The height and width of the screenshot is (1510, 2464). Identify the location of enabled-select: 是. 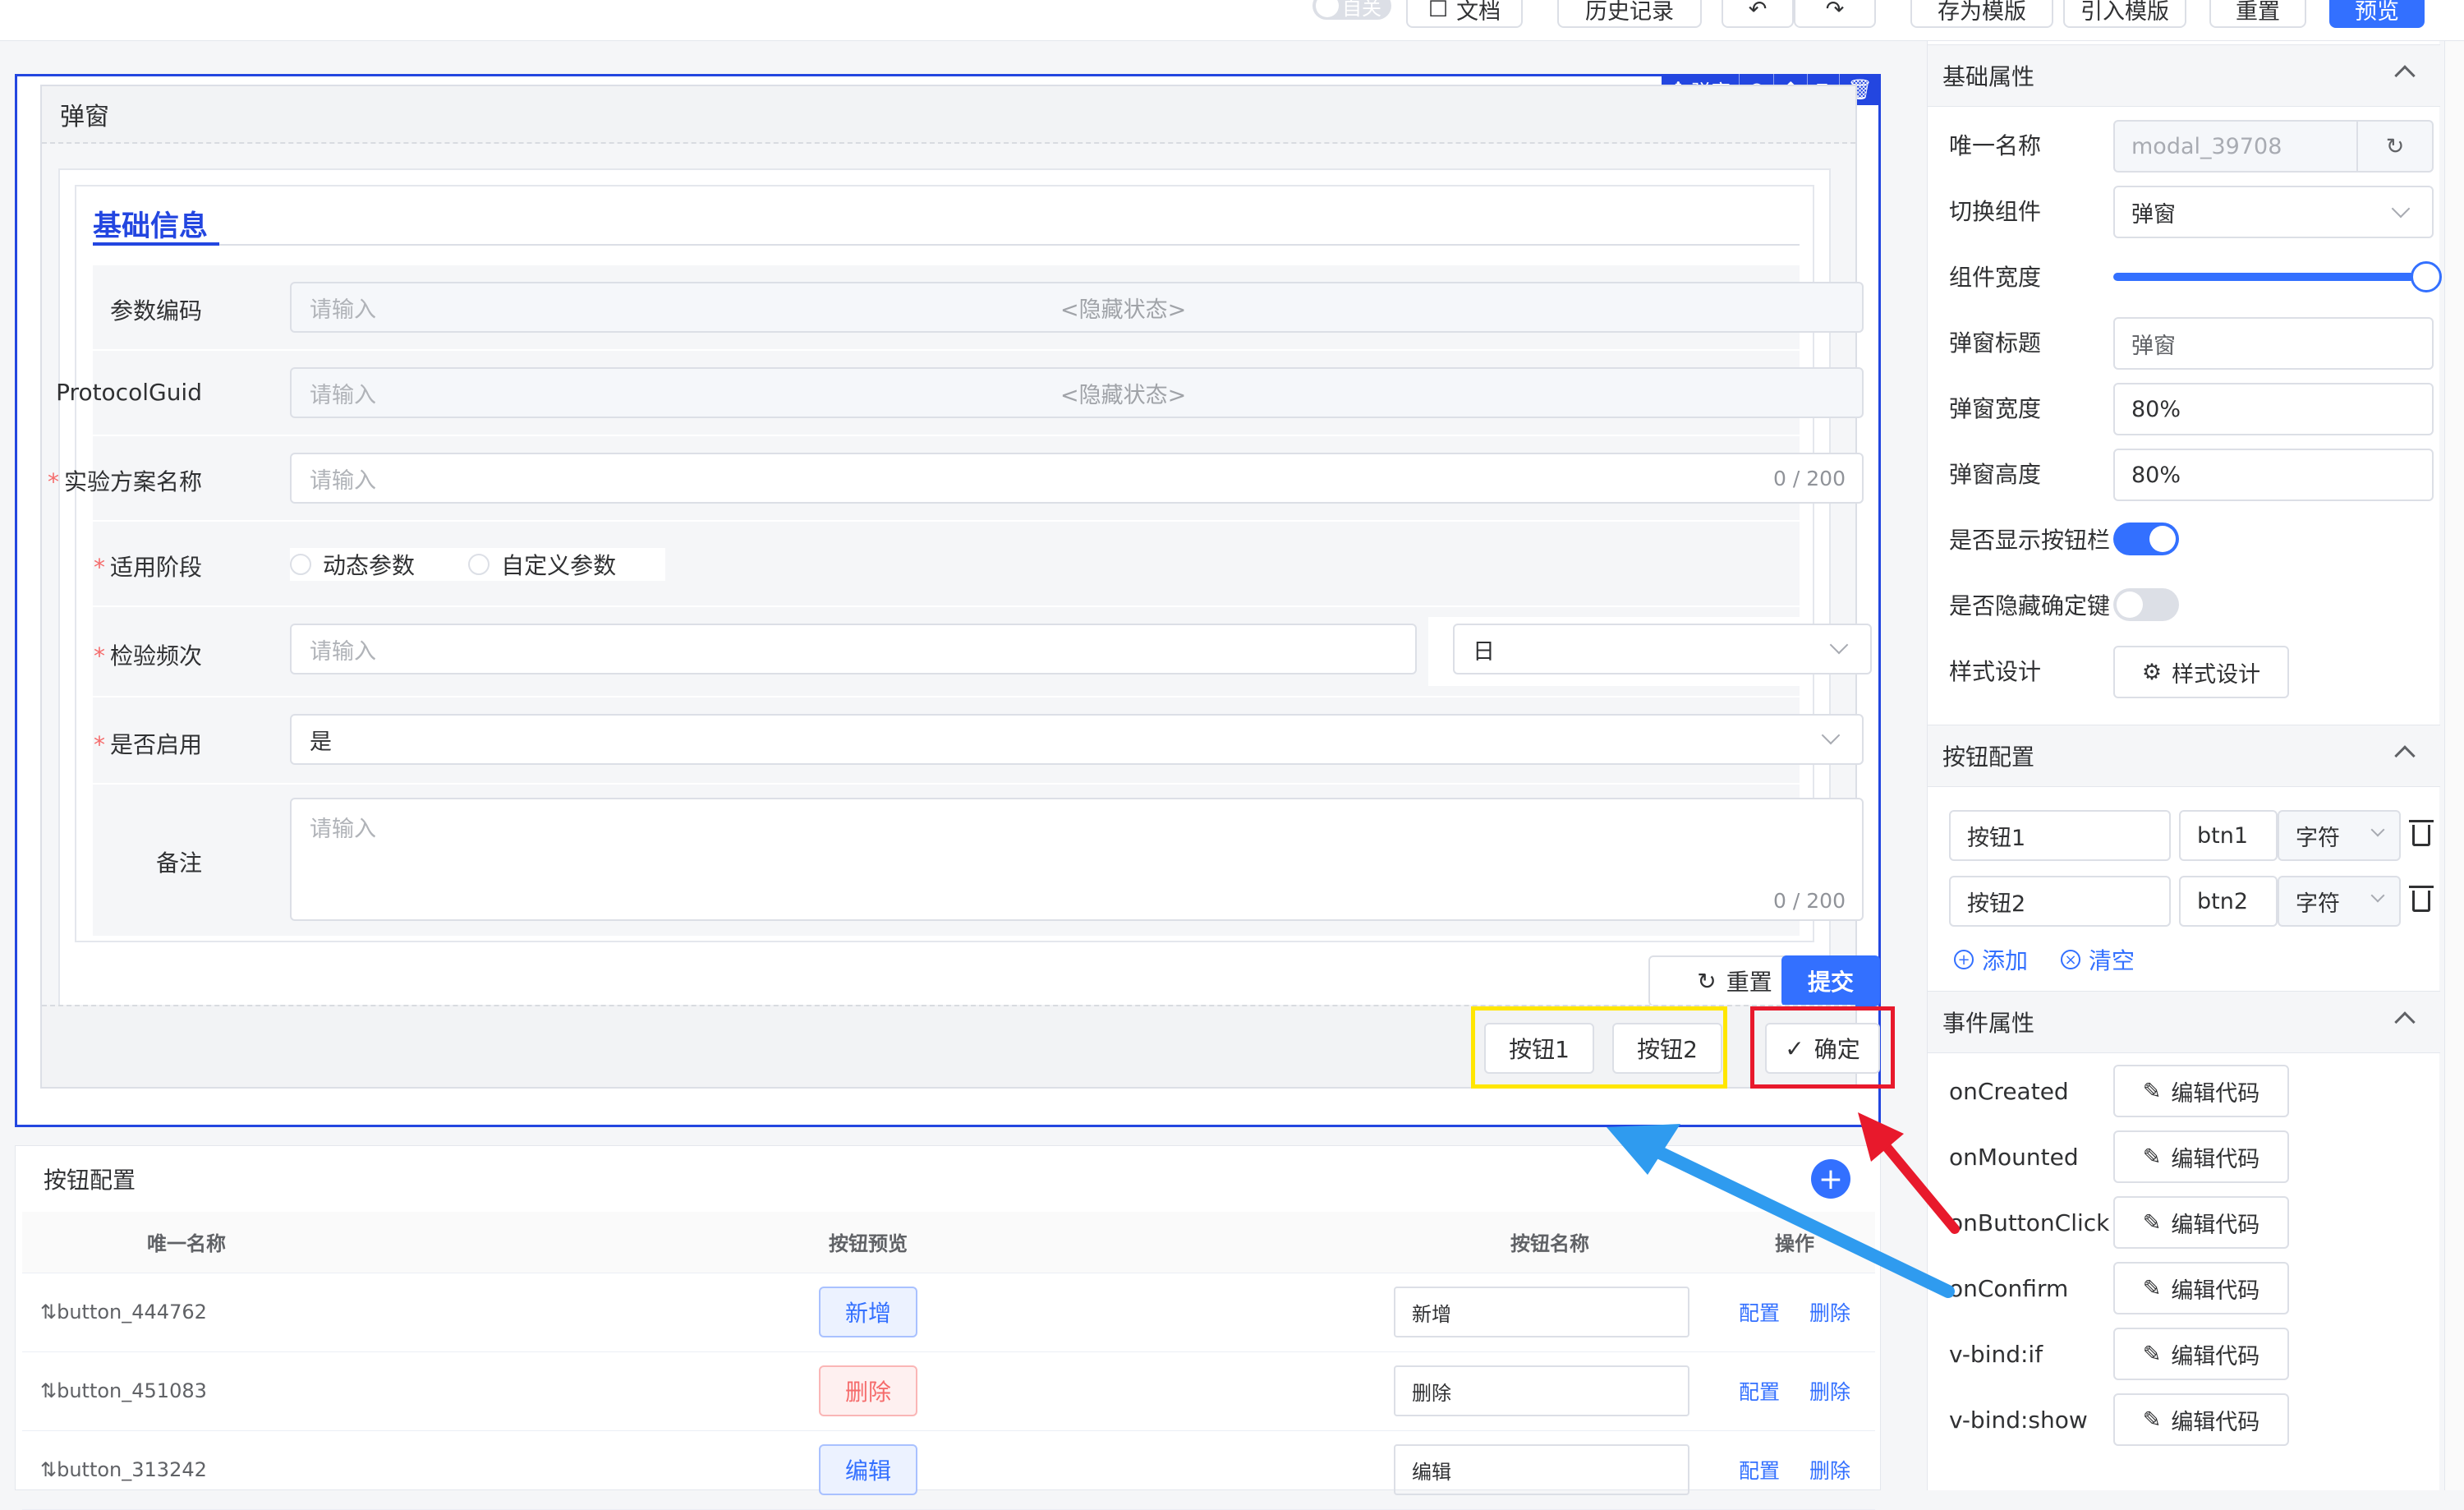
(1077, 739).